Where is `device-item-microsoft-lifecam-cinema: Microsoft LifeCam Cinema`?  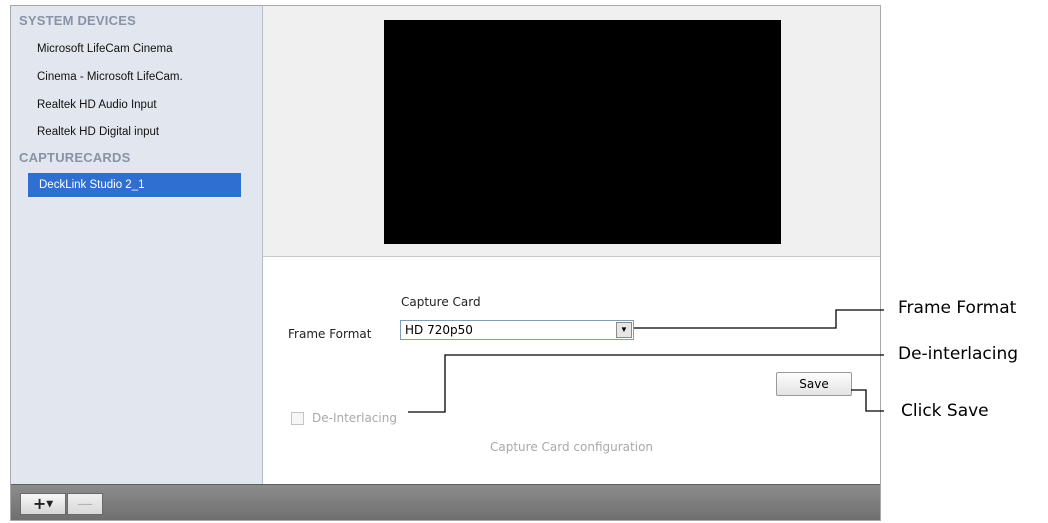
device-item-microsoft-lifecam-cinema: Microsoft LifeCam Cinema is located at coordinates (104, 49).